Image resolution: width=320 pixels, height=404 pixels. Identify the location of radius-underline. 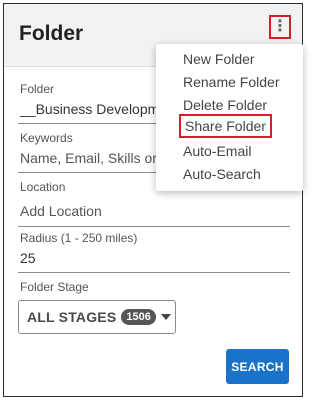
(154, 272).